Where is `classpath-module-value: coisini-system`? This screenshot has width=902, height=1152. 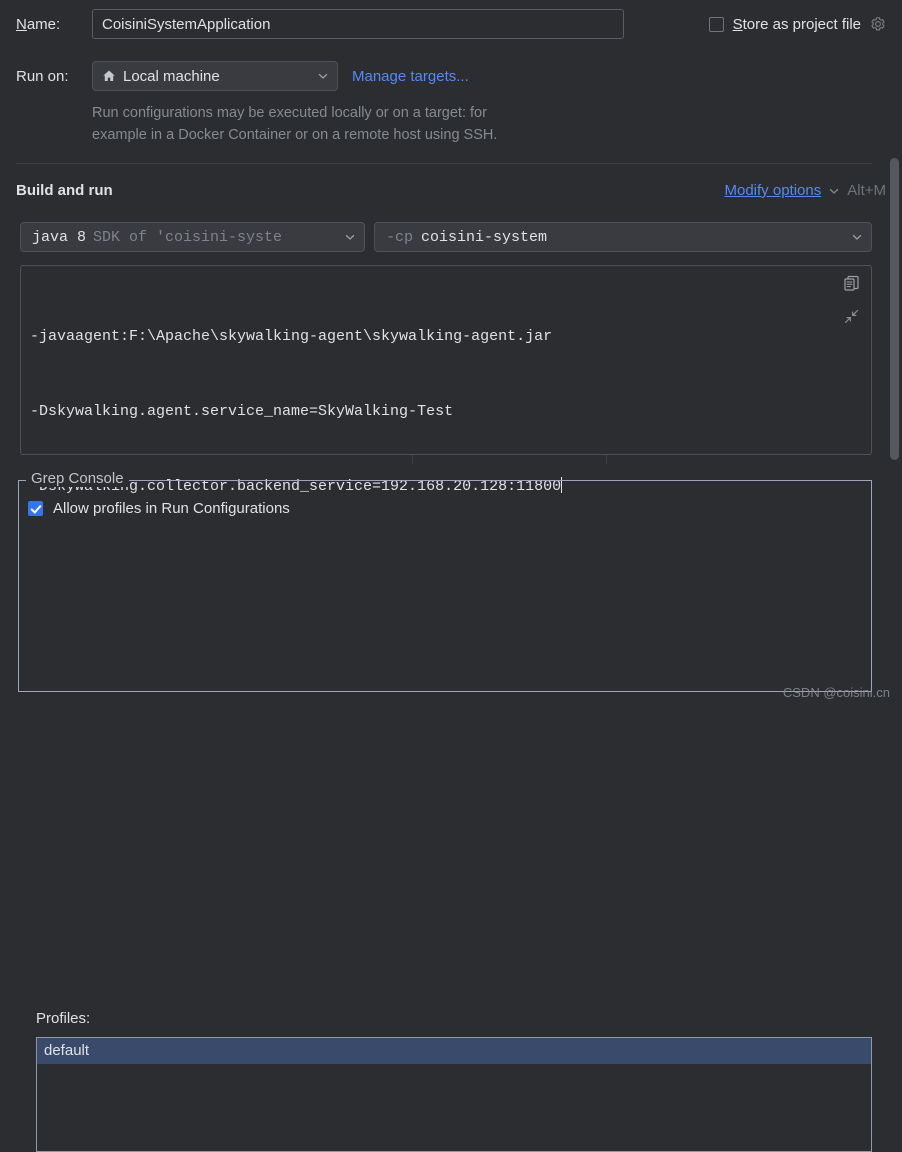
classpath-module-value: coisini-system is located at coordinates (484, 237).